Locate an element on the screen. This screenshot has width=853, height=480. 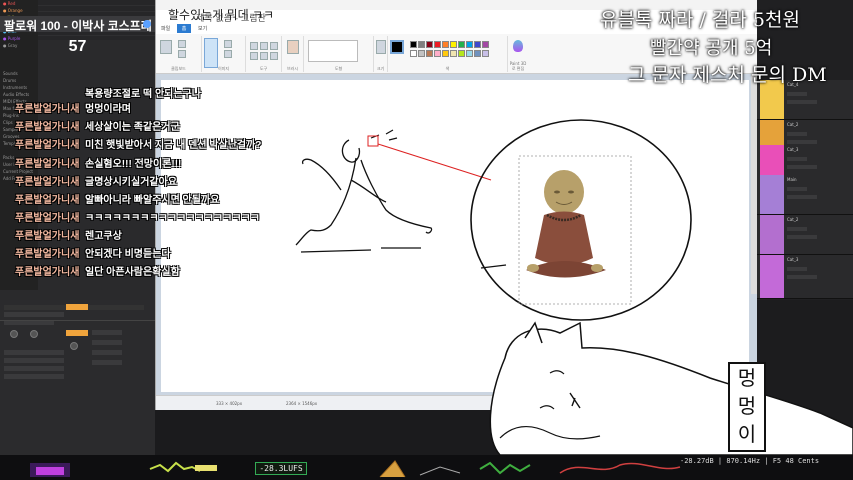
shapes-group: 도형 is located at coordinates (339, 54).